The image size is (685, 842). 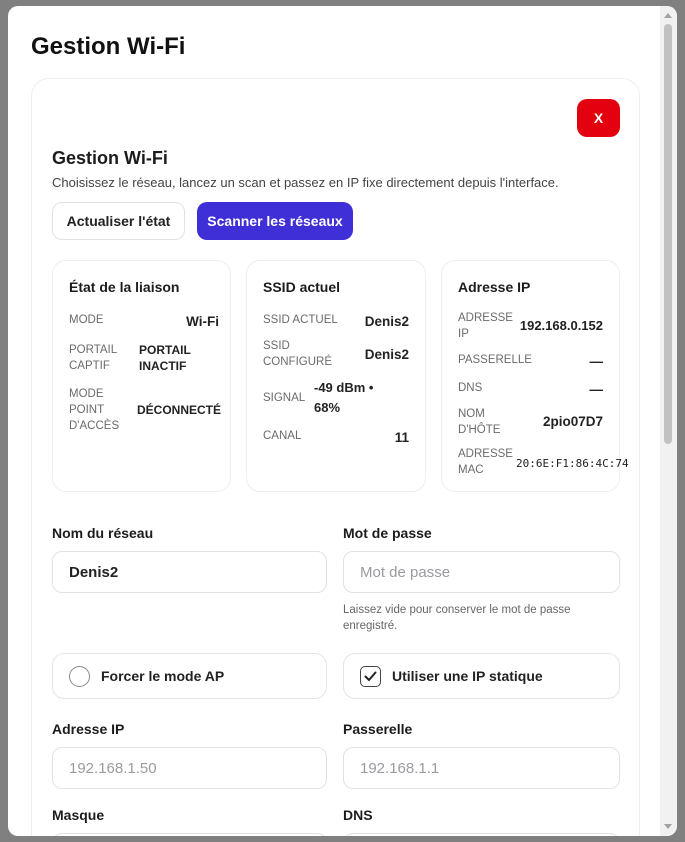 I want to click on scrollbar, so click(x=668, y=421).